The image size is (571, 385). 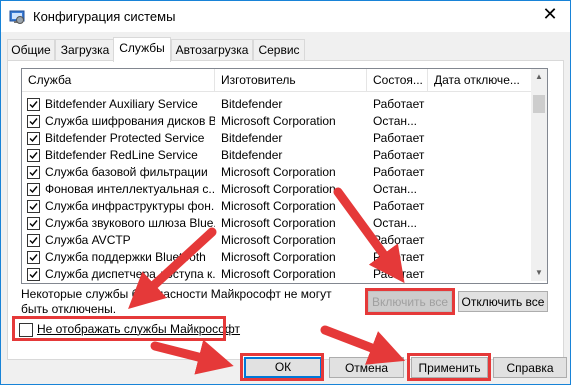 I want to click on tab-general: Общие, so click(x=31, y=49).